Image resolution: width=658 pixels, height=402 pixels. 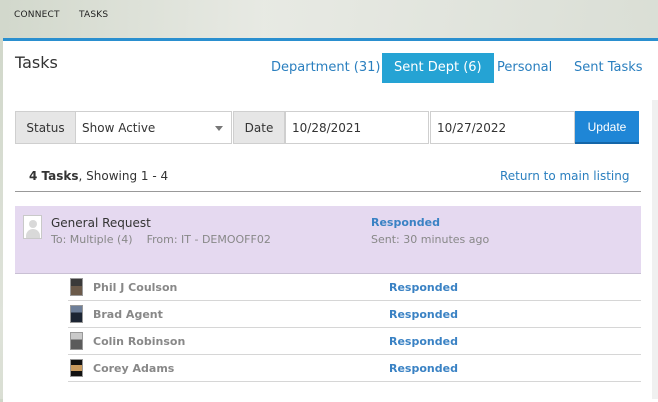 I want to click on task-count-summary: 4 Tasks, Showing 1 - 4, so click(x=98, y=176).